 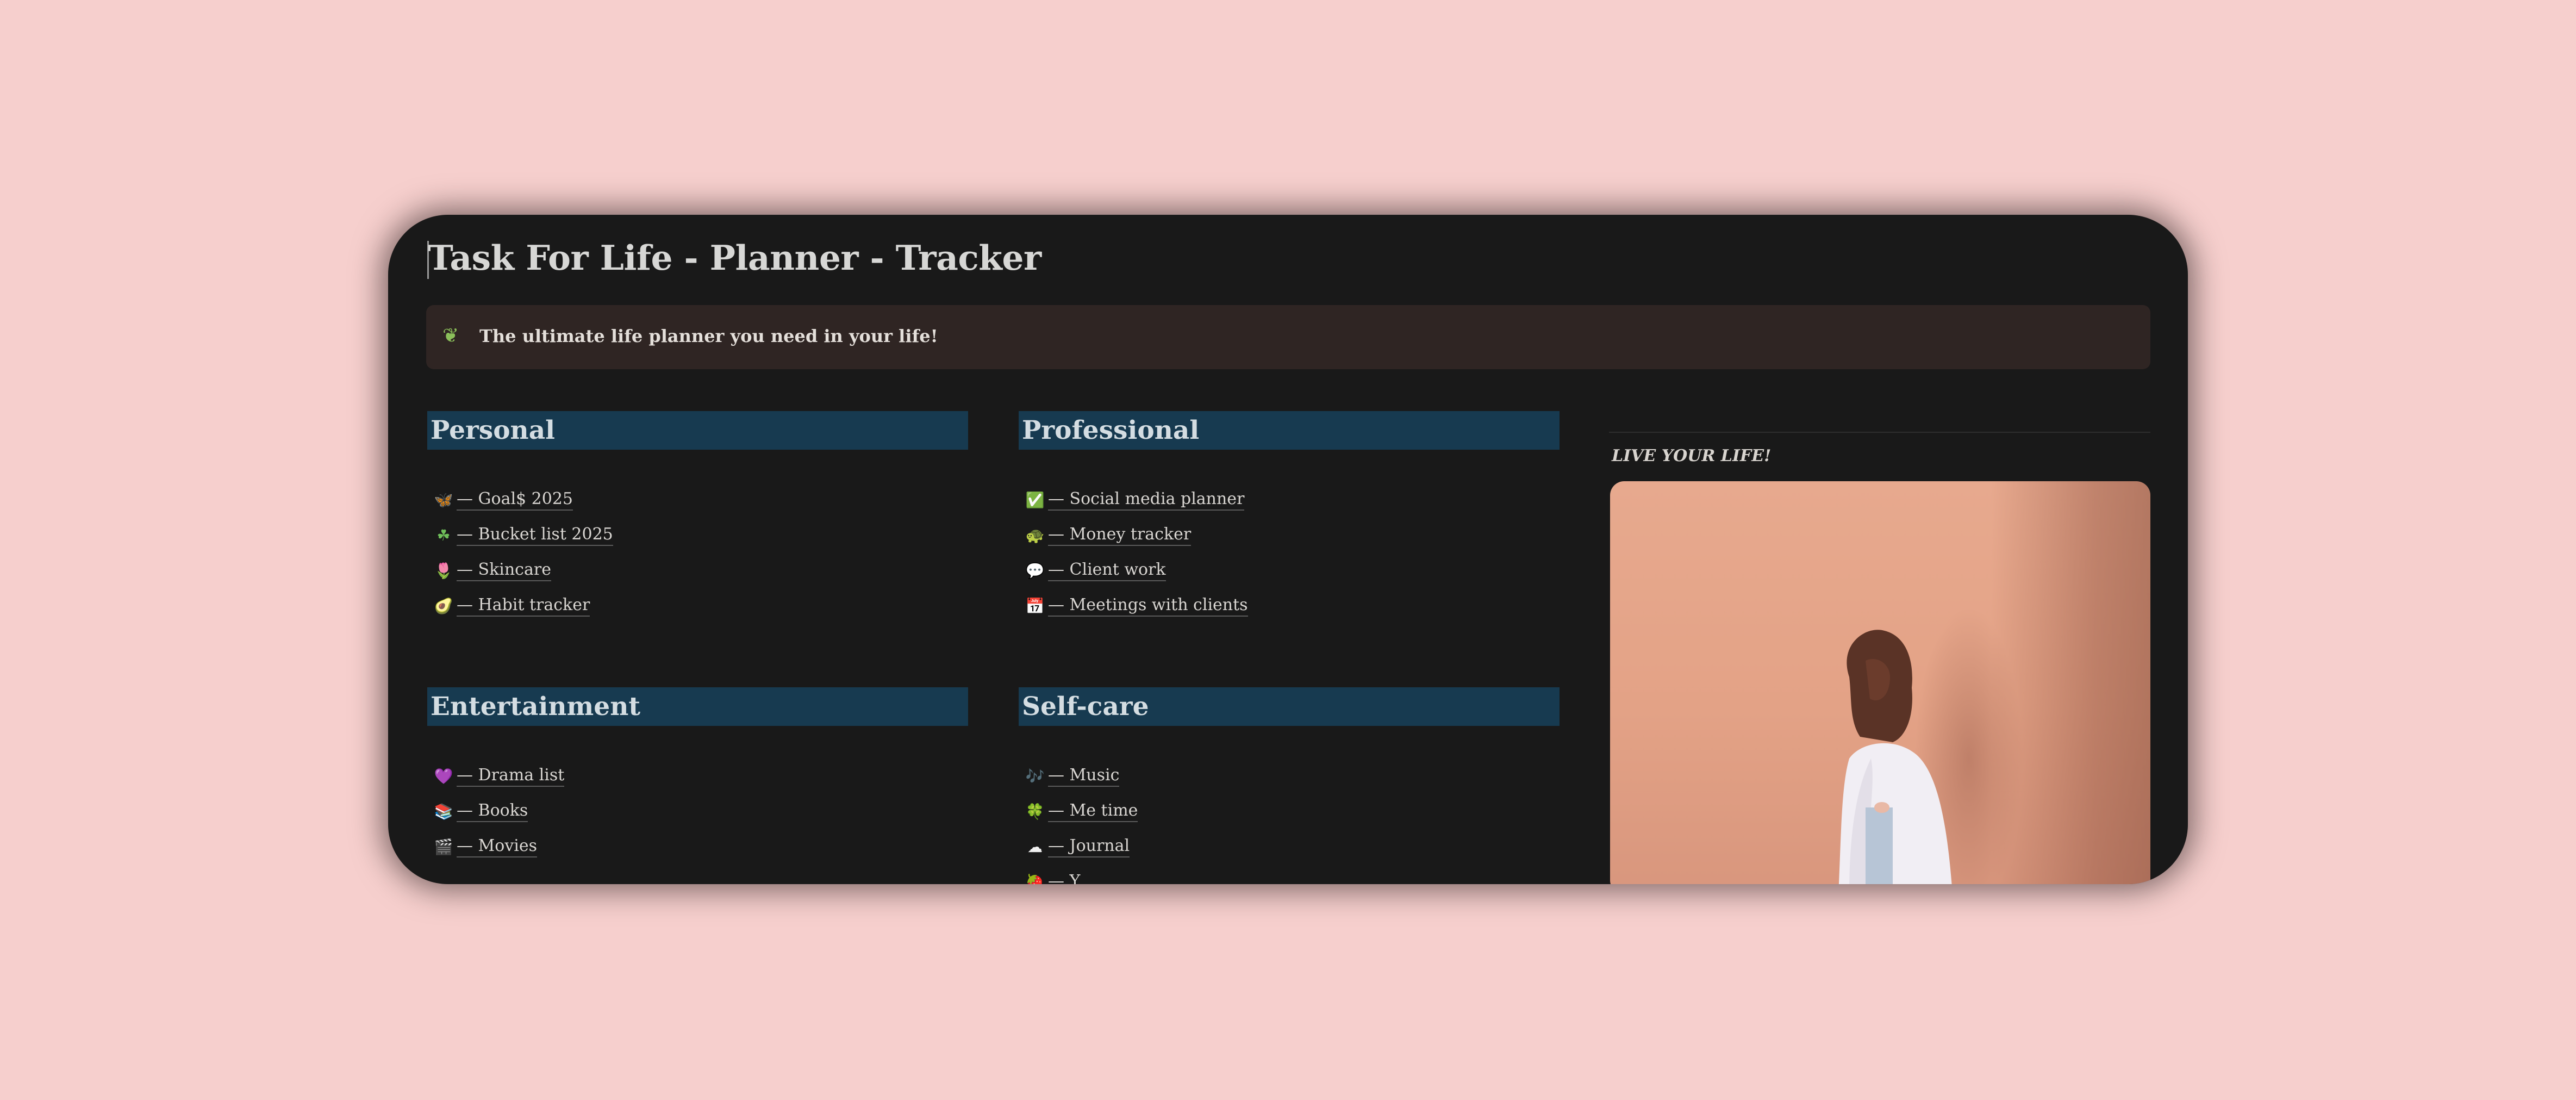 What do you see at coordinates (1289, 706) in the screenshot?
I see `section-heading: Self-care` at bounding box center [1289, 706].